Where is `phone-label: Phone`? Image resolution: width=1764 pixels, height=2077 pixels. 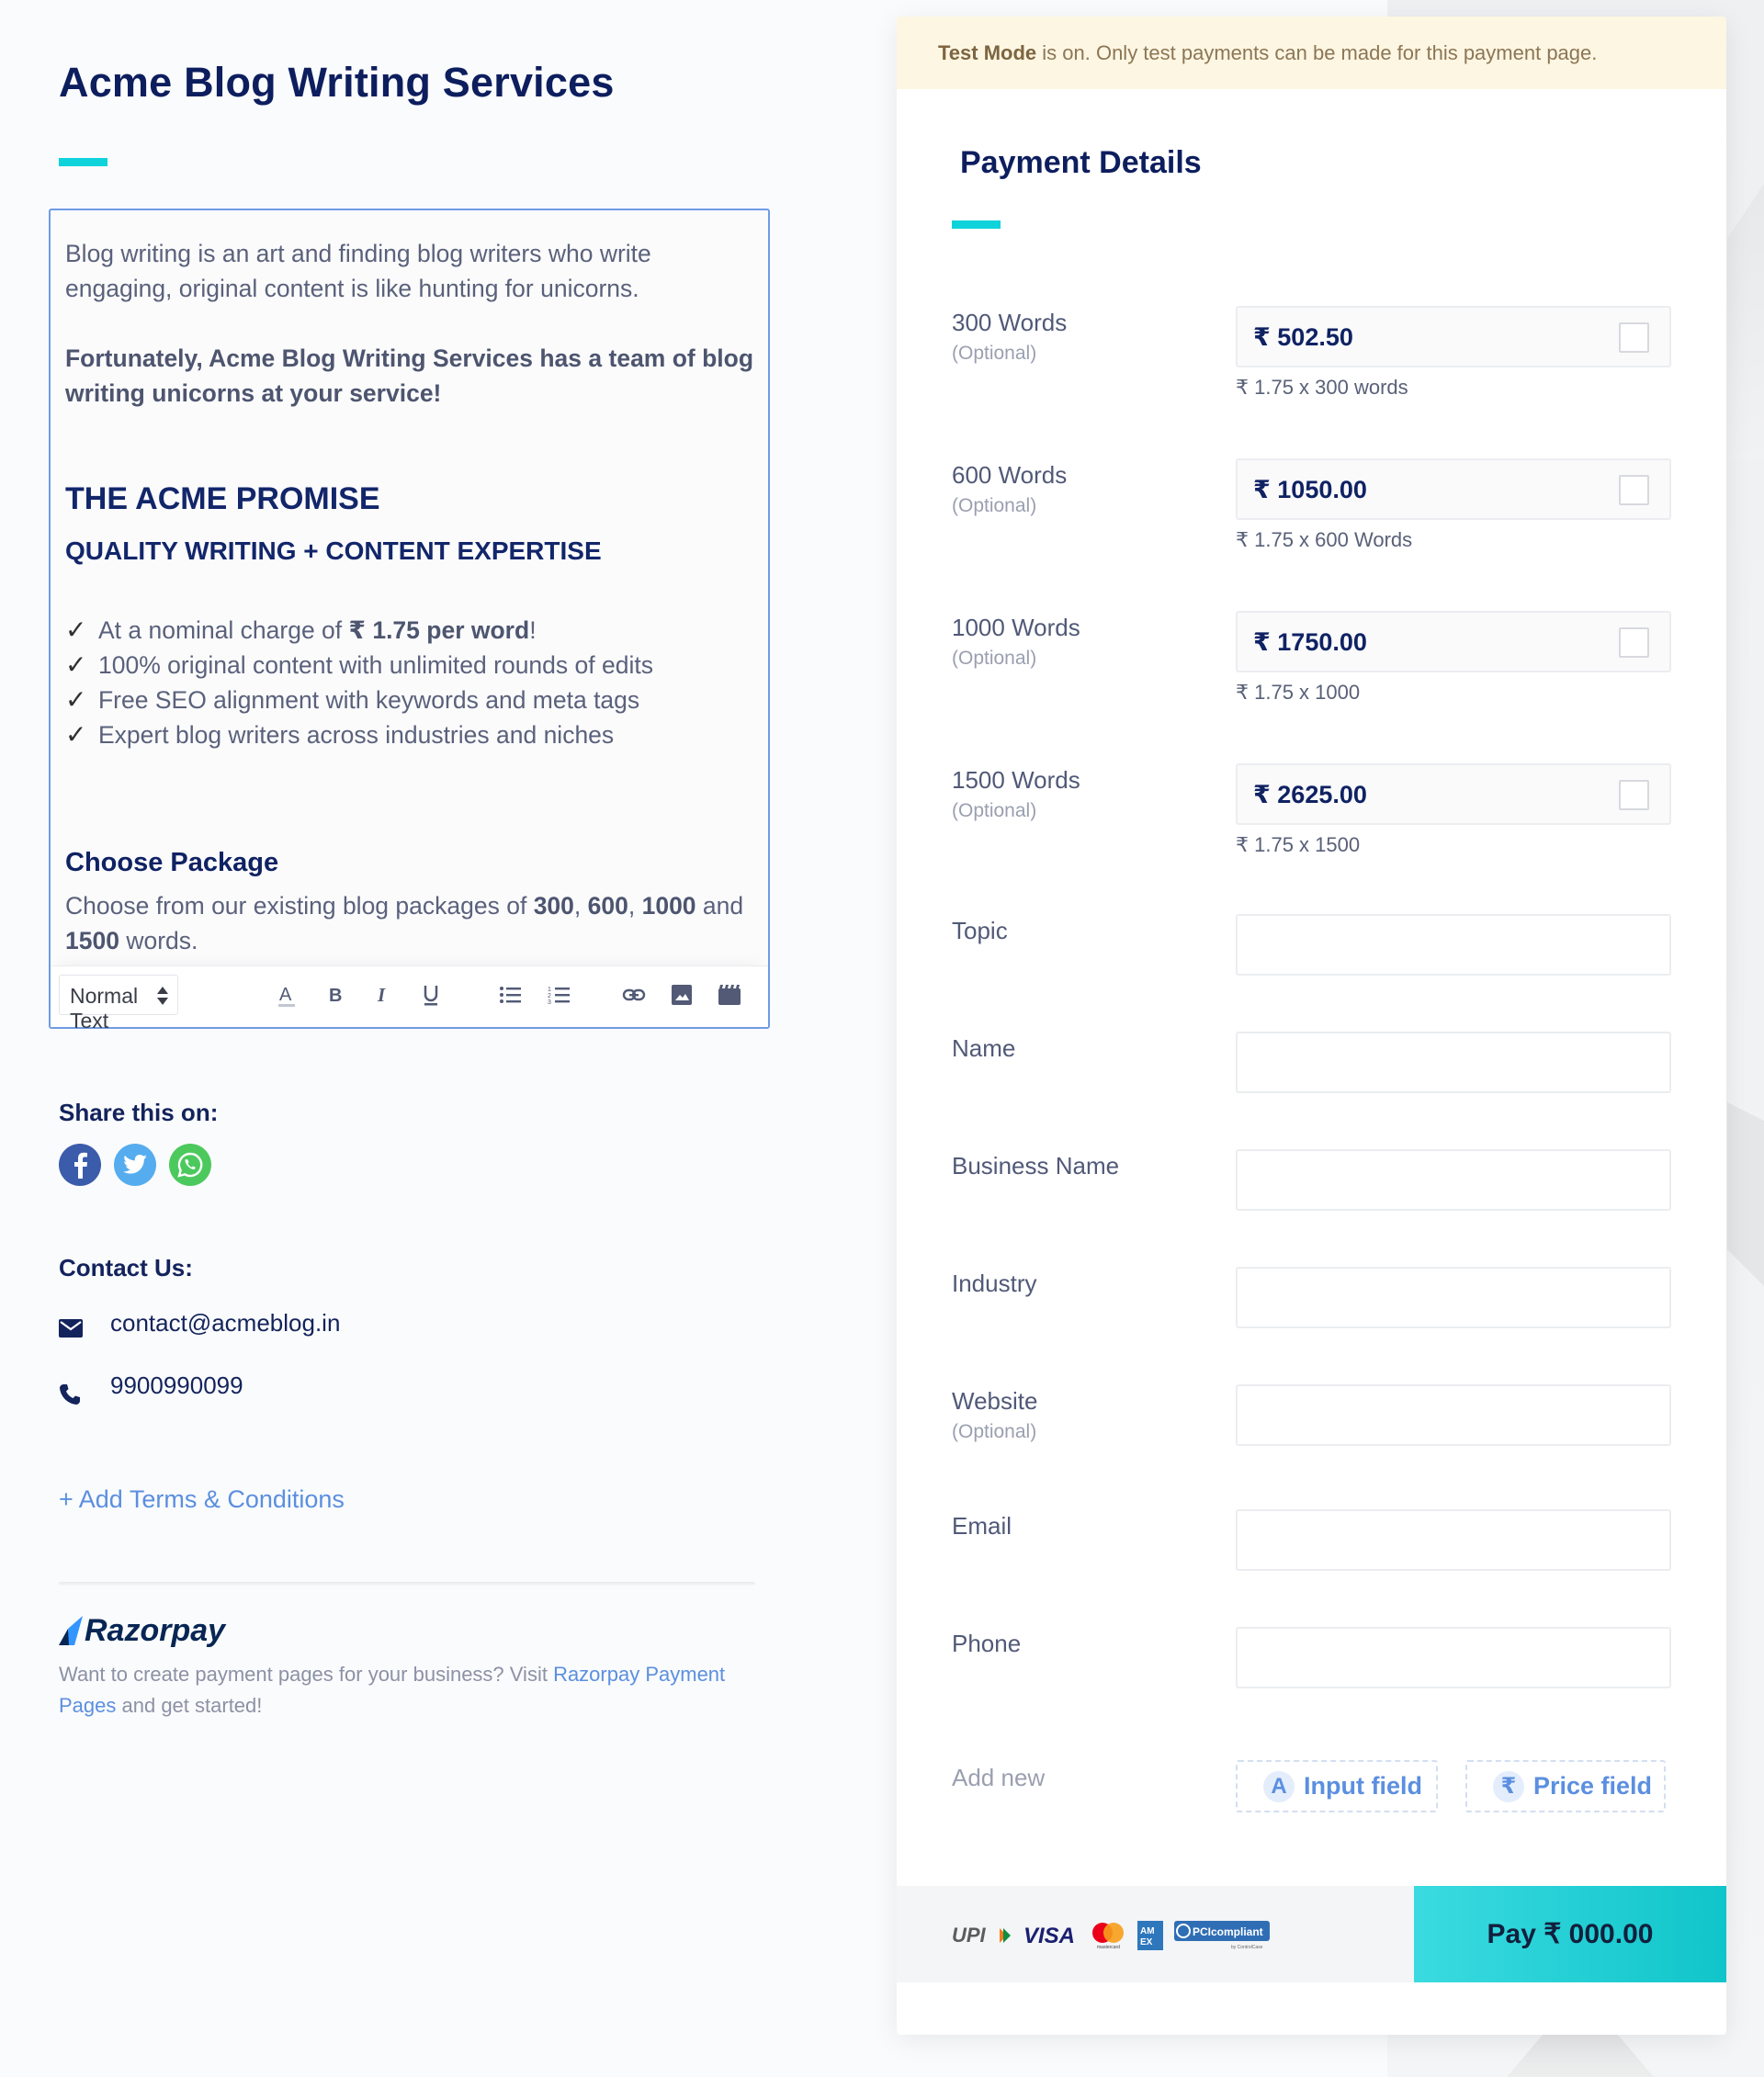
phone-label: Phone is located at coordinates (987, 1643).